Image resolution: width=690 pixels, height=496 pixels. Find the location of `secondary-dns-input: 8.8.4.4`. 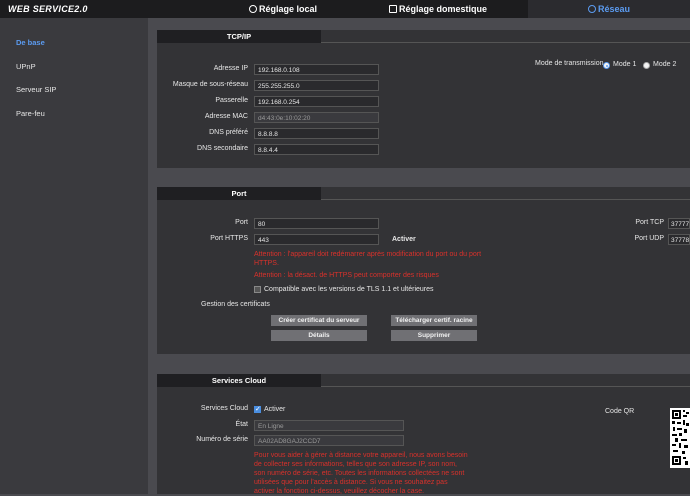

secondary-dns-input: 8.8.4.4 is located at coordinates (316, 149).